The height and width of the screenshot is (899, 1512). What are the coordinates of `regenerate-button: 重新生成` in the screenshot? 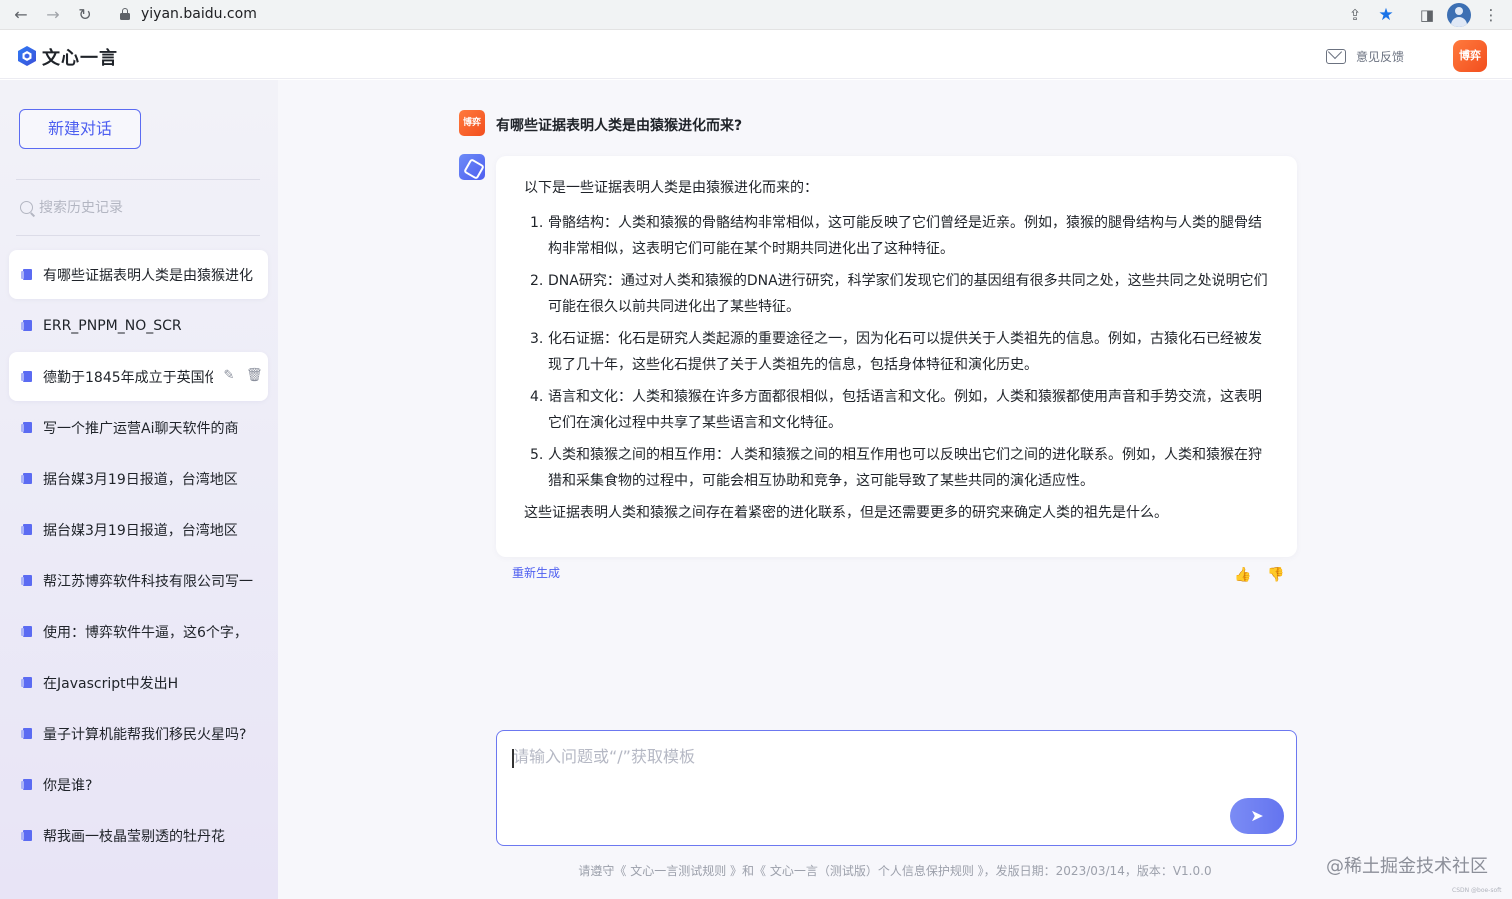 It's located at (536, 572).